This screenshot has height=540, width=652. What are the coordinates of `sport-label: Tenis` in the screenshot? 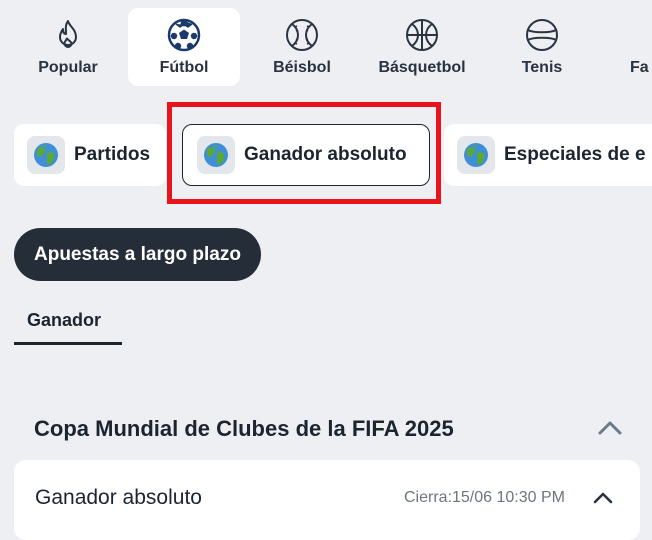 It's located at (542, 67).